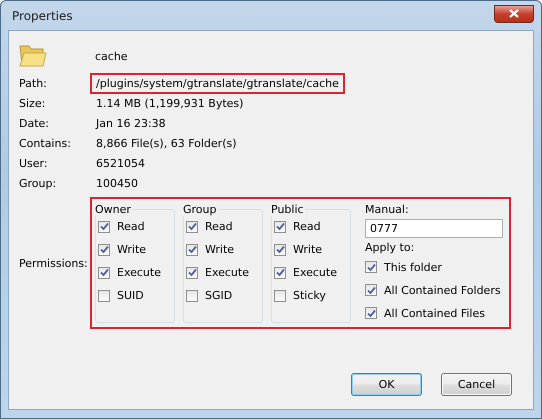 The height and width of the screenshot is (419, 542). Describe the element at coordinates (169, 104) in the screenshot. I see `property-value: 1.14 MB (1,199,931 Bytes)` at that location.